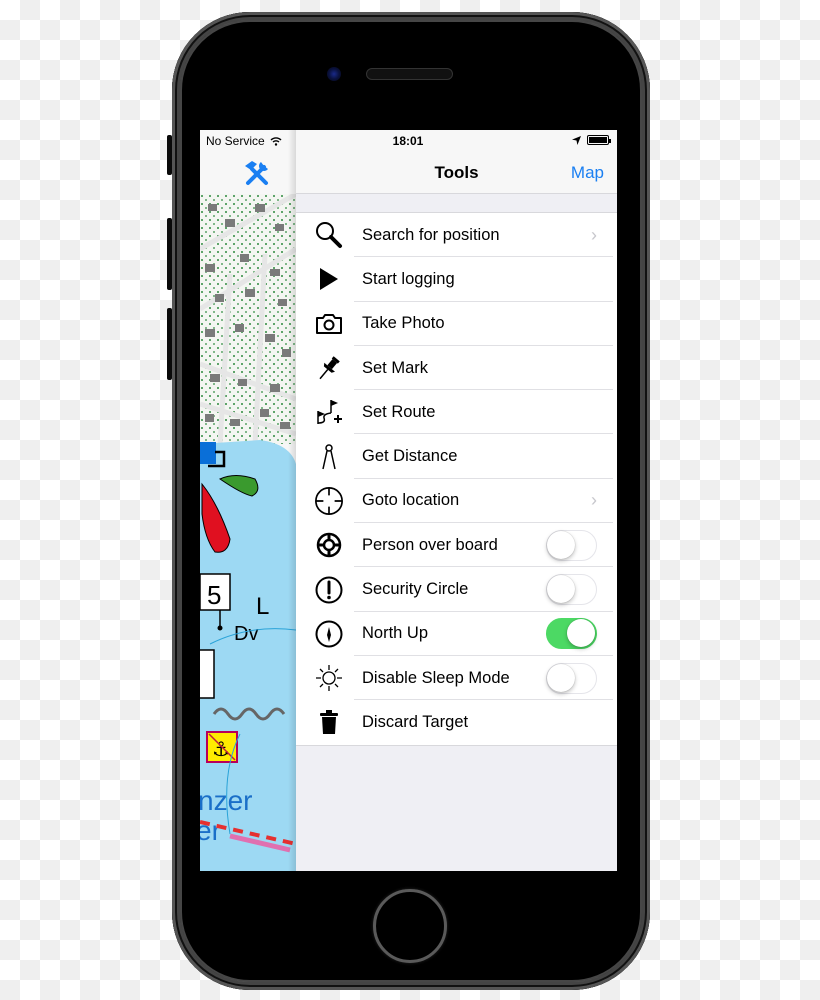  What do you see at coordinates (456, 279) in the screenshot?
I see `tool-row-start-logging: Start logging` at bounding box center [456, 279].